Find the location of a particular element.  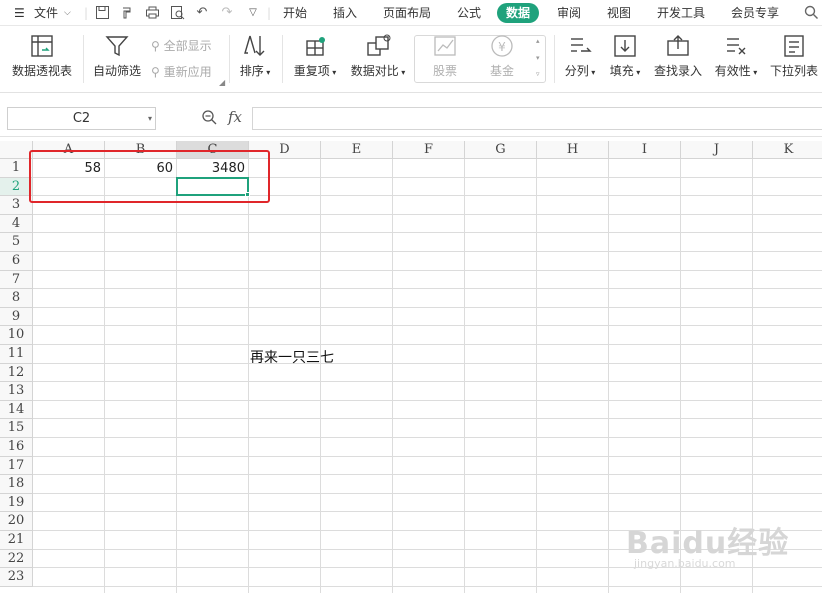

row-header-5: 5 is located at coordinates (16, 242).